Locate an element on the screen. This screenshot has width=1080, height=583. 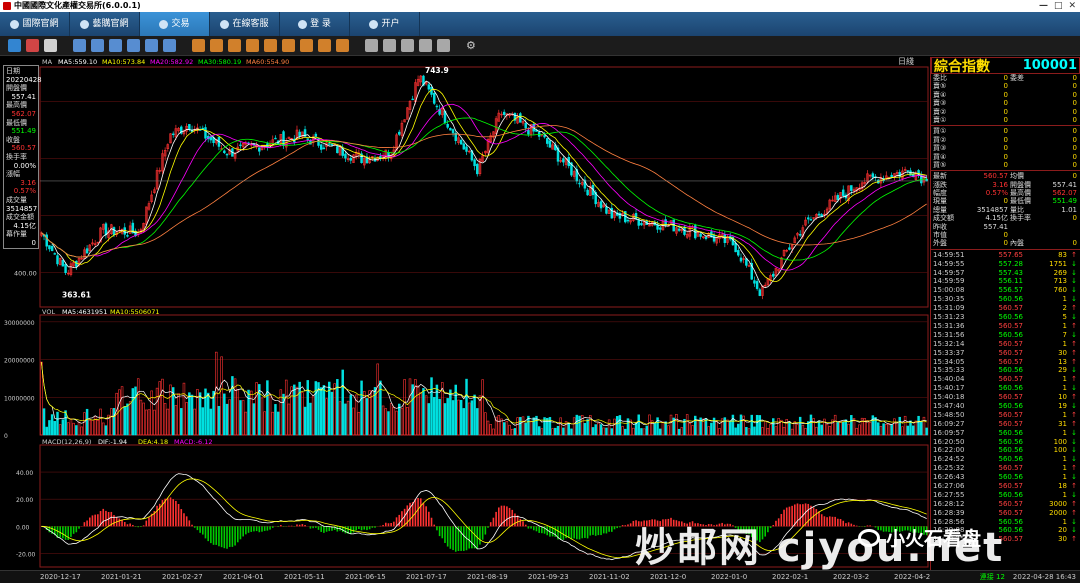
maximize-icon: □ is located at coordinates (1058, 6).